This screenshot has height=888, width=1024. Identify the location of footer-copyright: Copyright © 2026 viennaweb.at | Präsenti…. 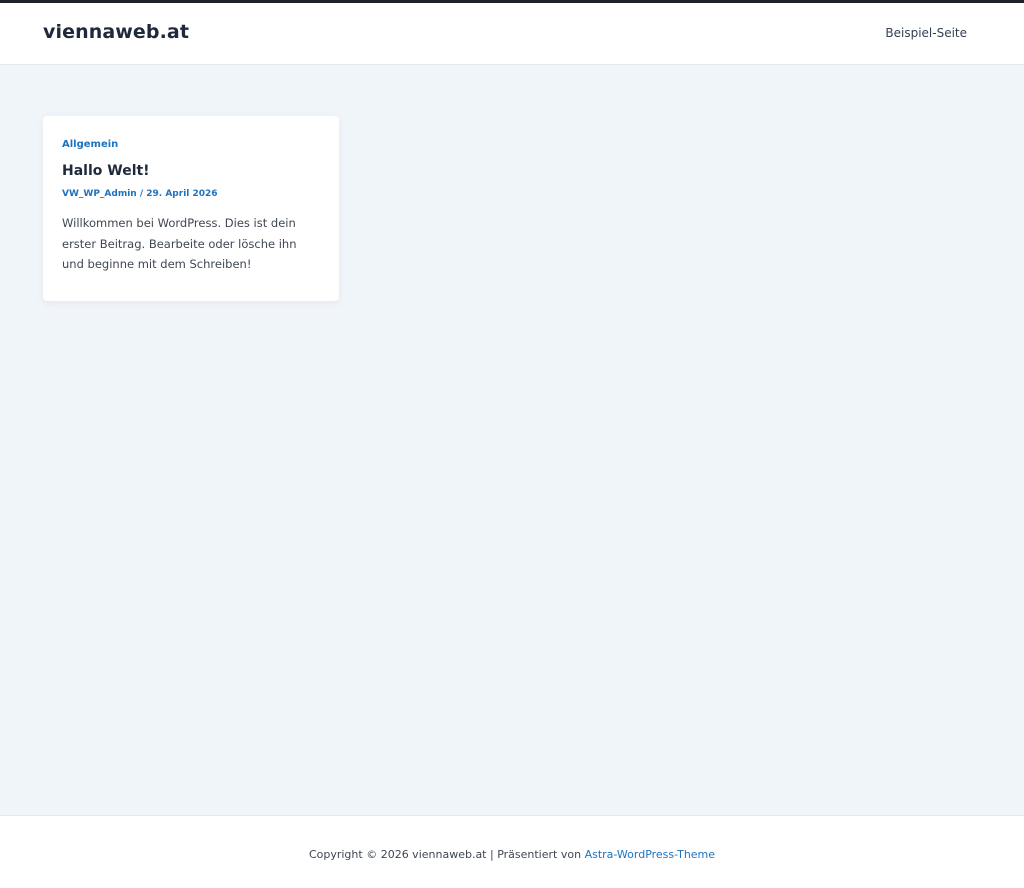
(512, 854).